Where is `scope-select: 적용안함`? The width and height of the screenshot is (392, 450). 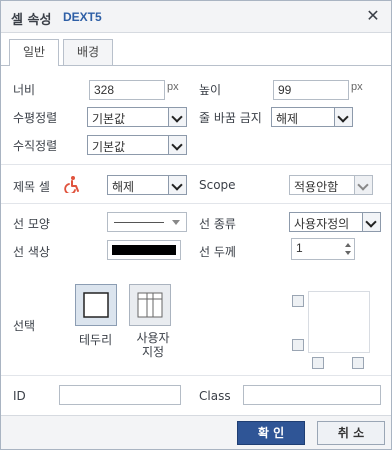 scope-select: 적용안함 is located at coordinates (331, 185).